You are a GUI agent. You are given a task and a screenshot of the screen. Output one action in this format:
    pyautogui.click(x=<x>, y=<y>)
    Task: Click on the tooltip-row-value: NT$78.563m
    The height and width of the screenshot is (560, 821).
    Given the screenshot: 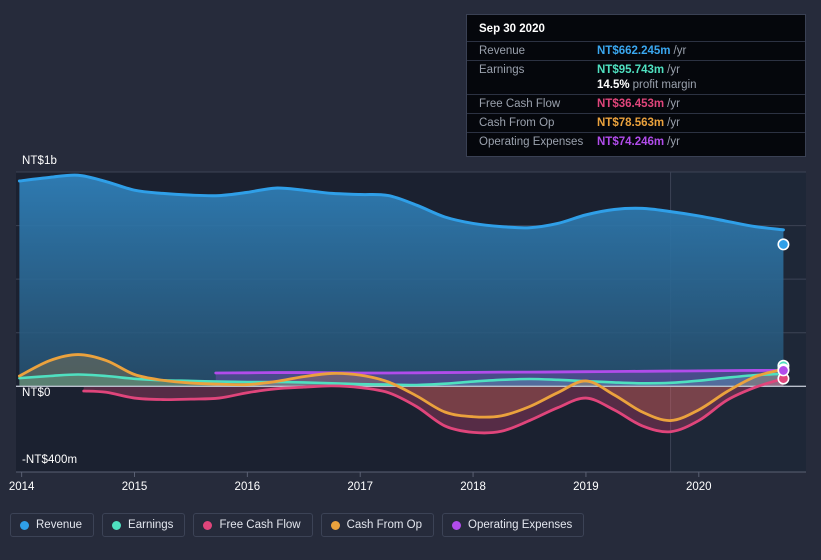 What is the action you would take?
    pyautogui.click(x=631, y=123)
    